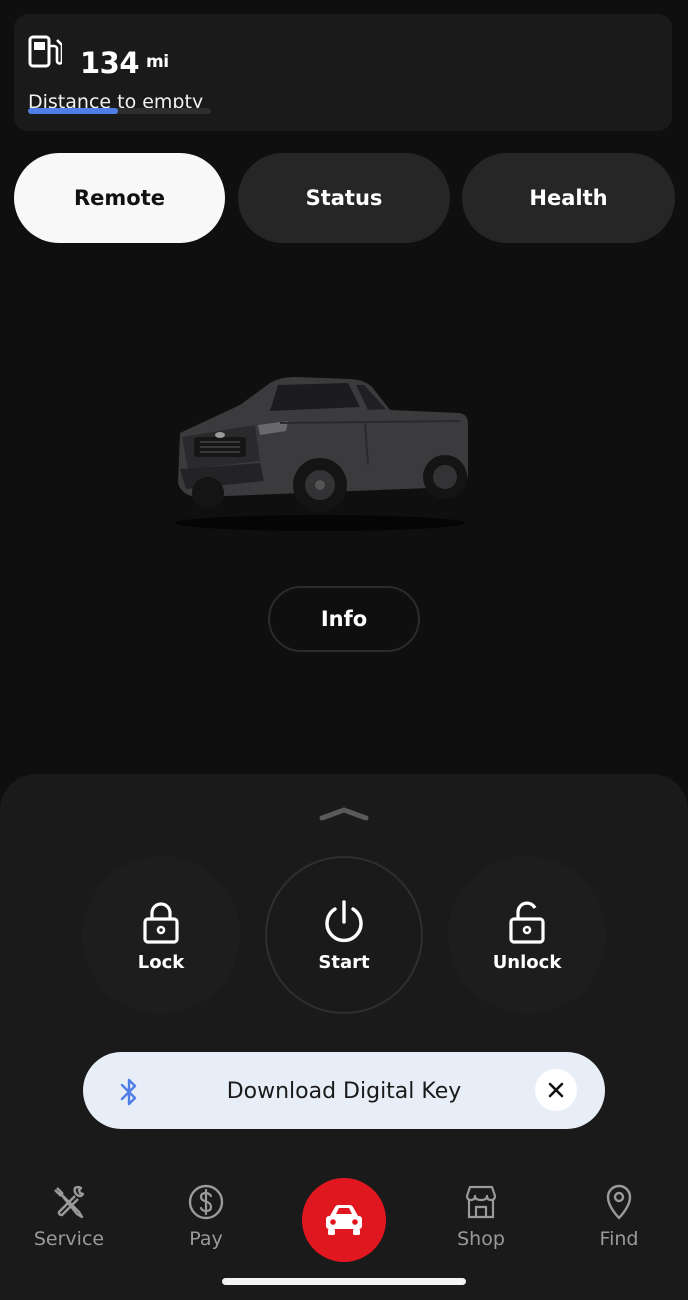  Describe the element at coordinates (321, 454) in the screenshot. I see `vehicle-image` at that location.